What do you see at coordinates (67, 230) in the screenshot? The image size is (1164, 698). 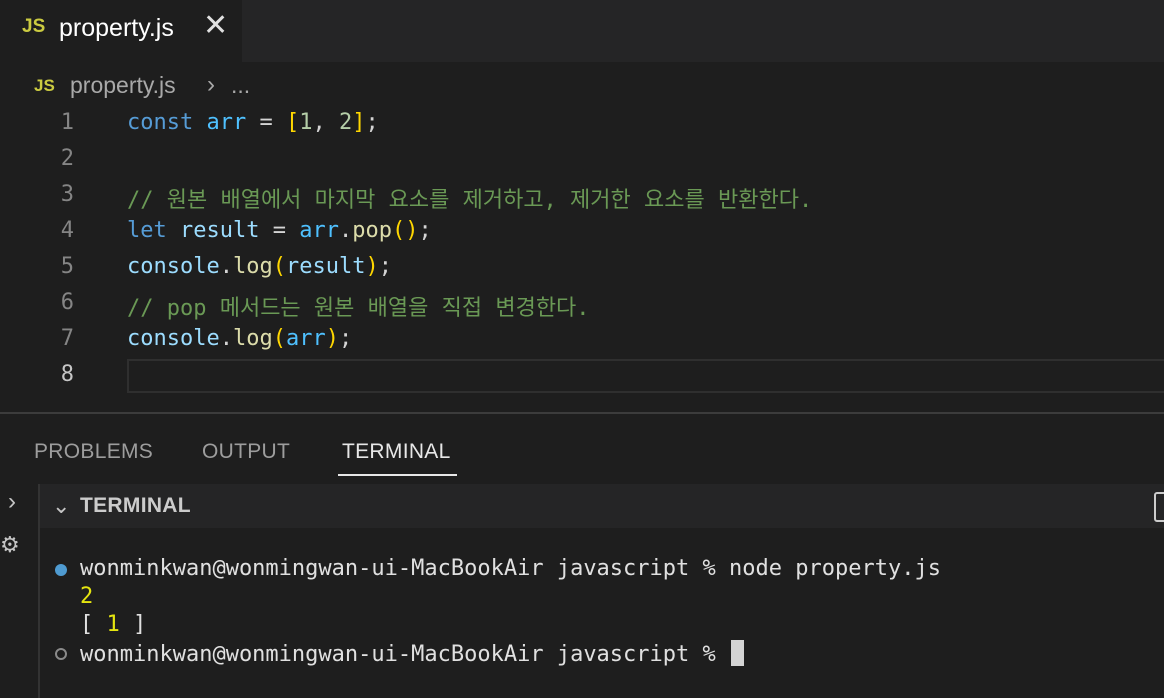 I see `line-number: 4` at bounding box center [67, 230].